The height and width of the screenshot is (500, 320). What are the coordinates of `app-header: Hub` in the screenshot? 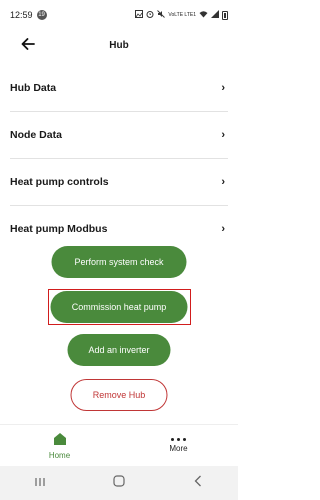 It's located at (119, 45).